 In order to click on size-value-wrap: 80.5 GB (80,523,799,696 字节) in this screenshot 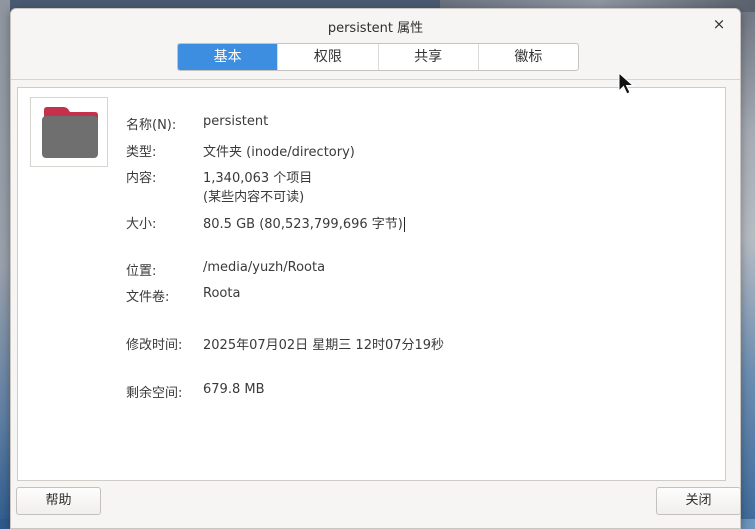, I will do `click(304, 222)`.